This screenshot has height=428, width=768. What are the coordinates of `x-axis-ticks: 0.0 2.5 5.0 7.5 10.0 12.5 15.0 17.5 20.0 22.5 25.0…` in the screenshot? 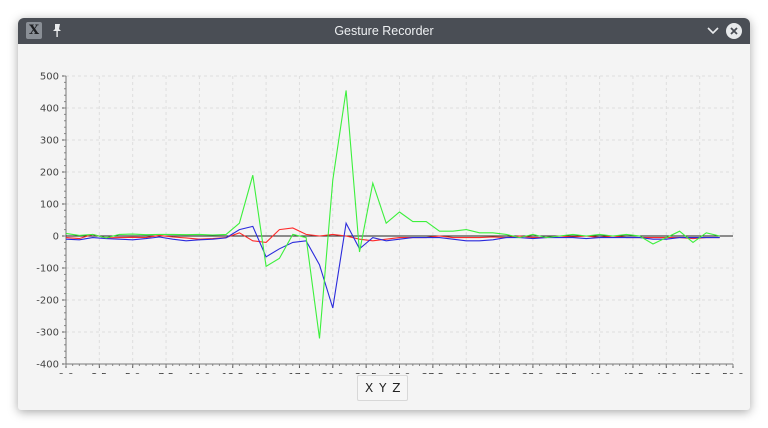 It's located at (401, 373).